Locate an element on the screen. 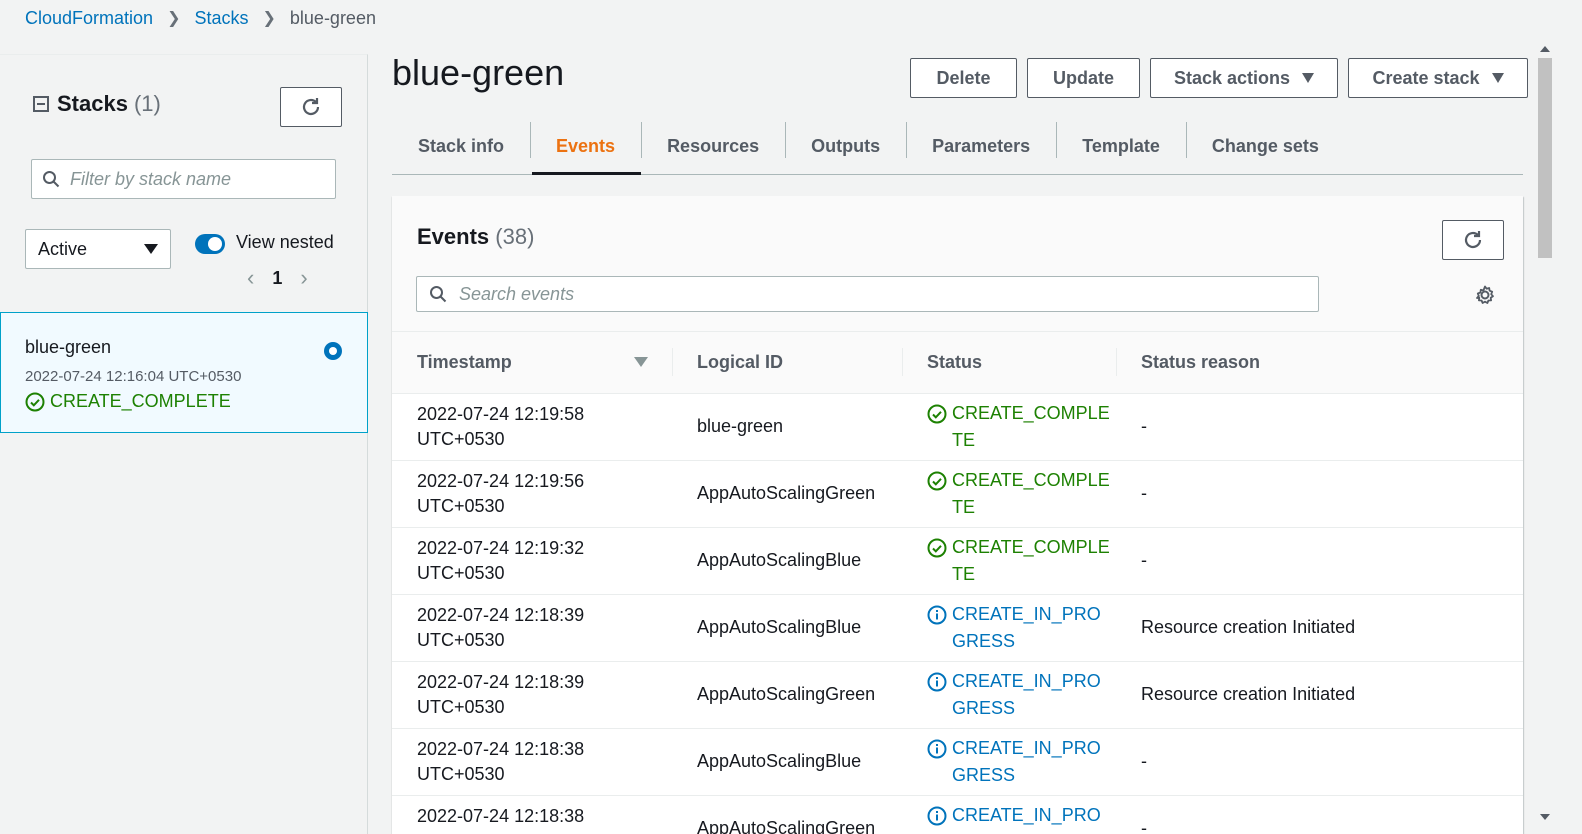 This screenshot has height=834, width=1582. chevron-right-icon: › is located at coordinates (303, 278).